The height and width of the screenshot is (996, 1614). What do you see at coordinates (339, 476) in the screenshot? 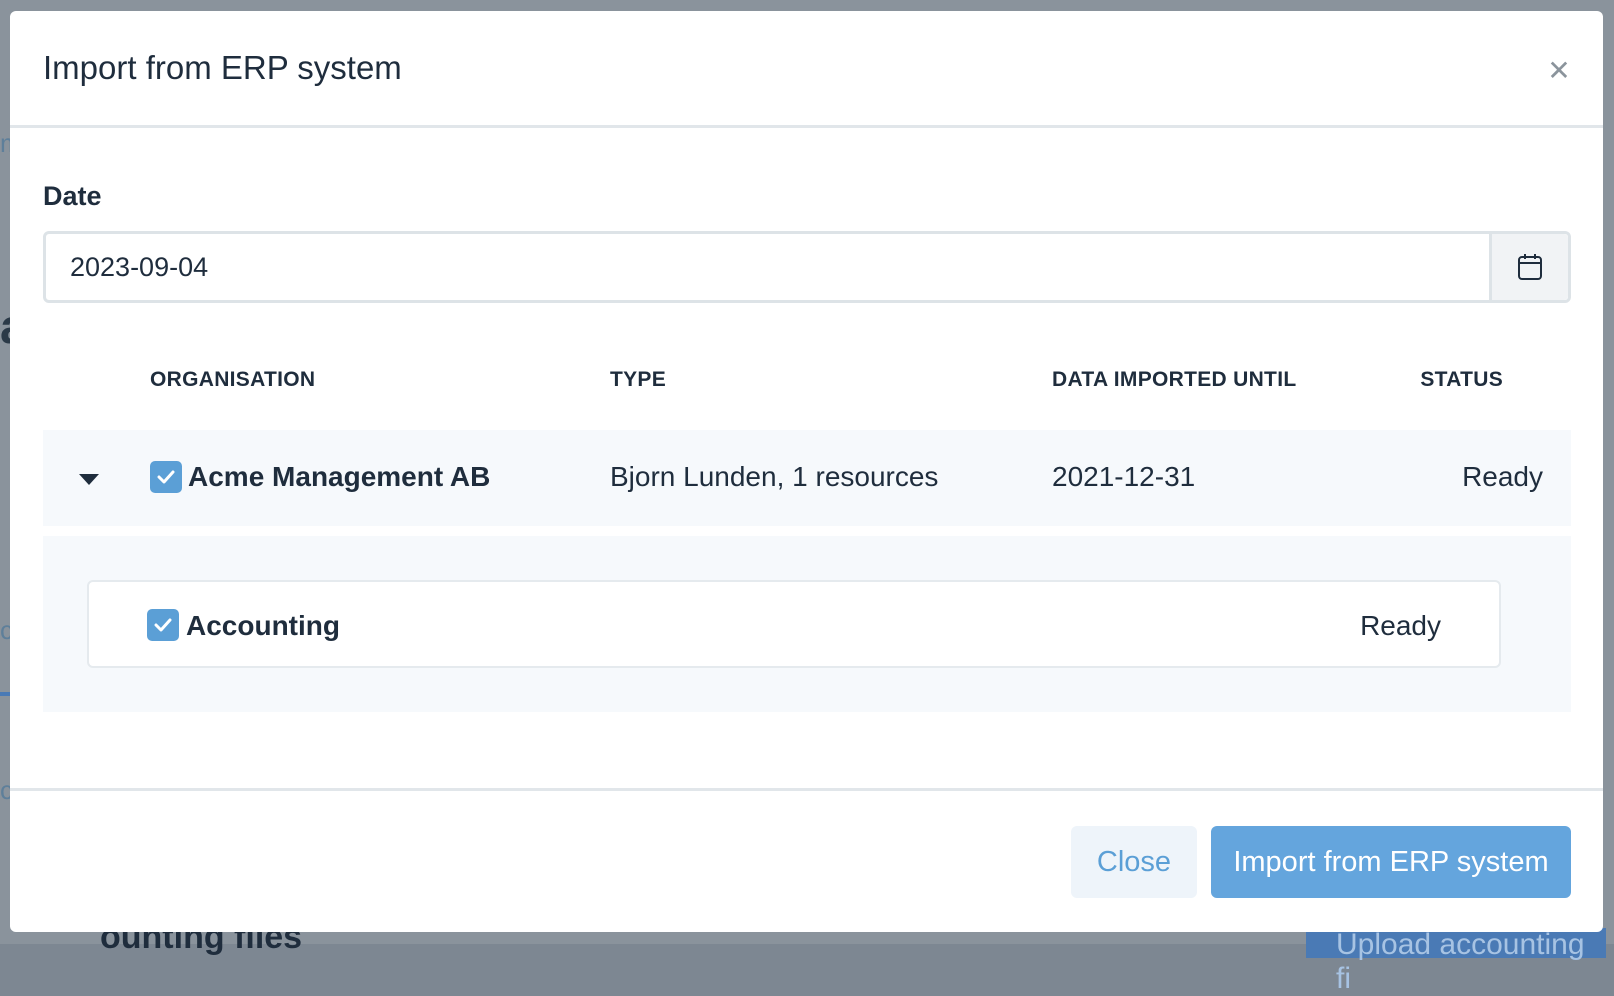
I see `org-name: Acme Management AB` at bounding box center [339, 476].